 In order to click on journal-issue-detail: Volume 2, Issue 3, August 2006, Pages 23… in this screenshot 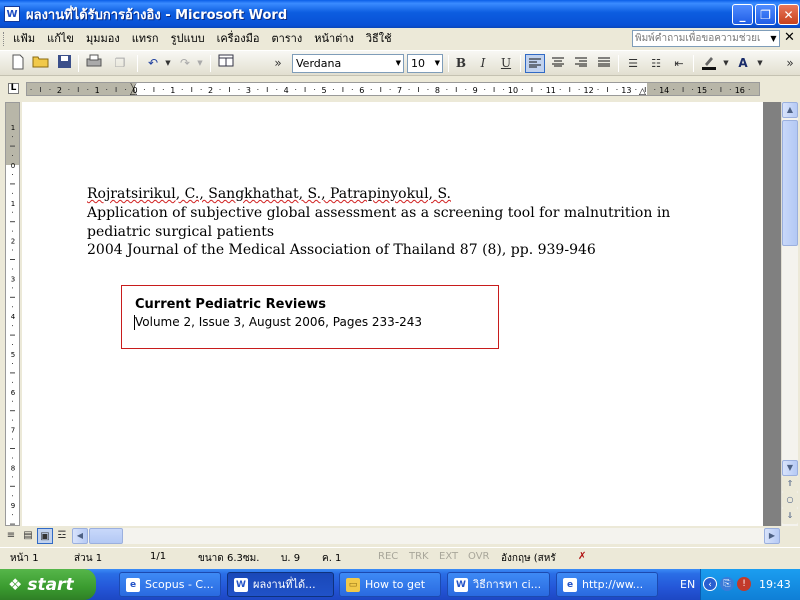, I will do `click(278, 322)`.